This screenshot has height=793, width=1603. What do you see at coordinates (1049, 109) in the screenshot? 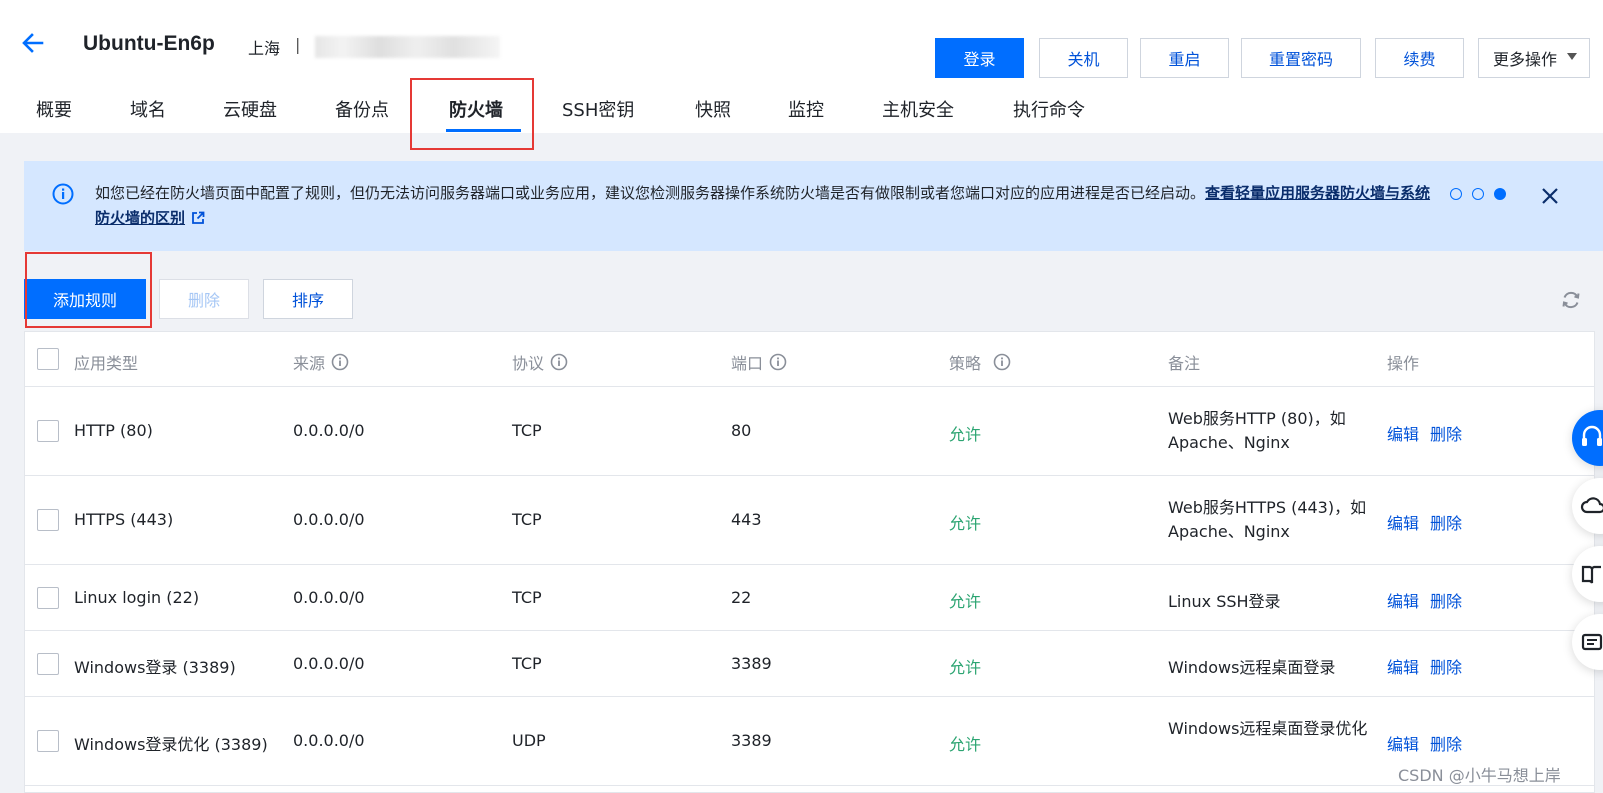
I see `tab-run-command: 执行命令` at bounding box center [1049, 109].